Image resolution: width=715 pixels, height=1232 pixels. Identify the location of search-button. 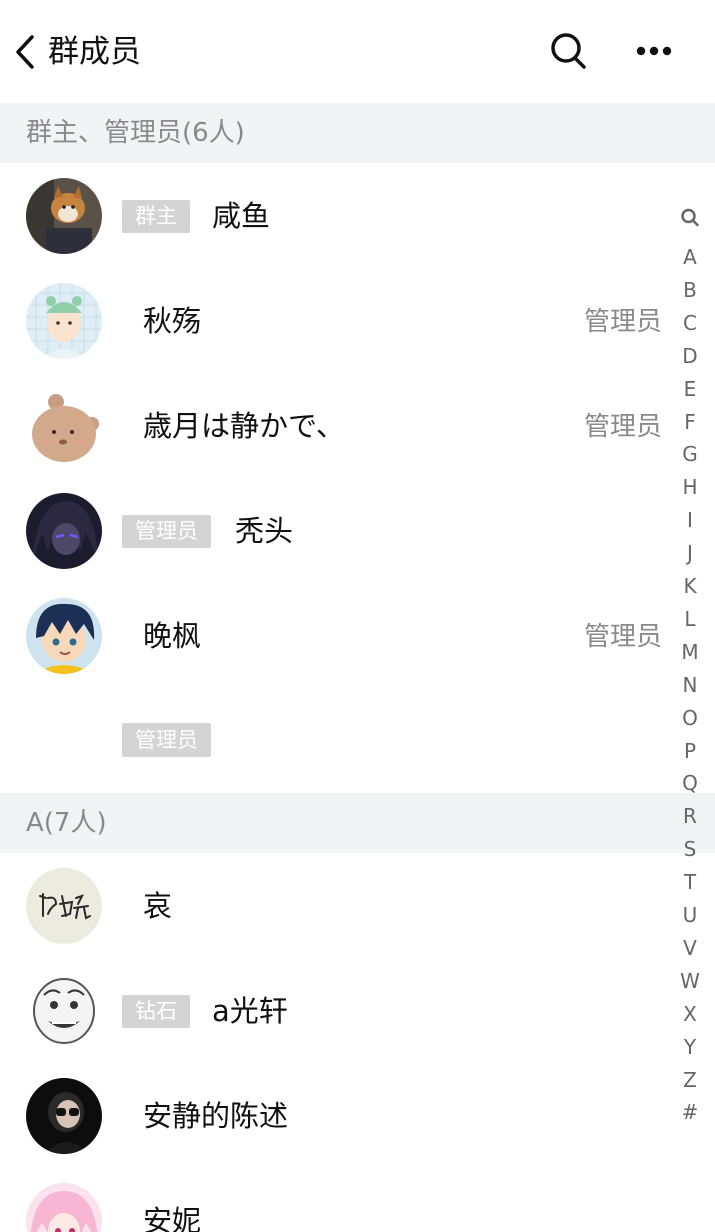
(569, 51).